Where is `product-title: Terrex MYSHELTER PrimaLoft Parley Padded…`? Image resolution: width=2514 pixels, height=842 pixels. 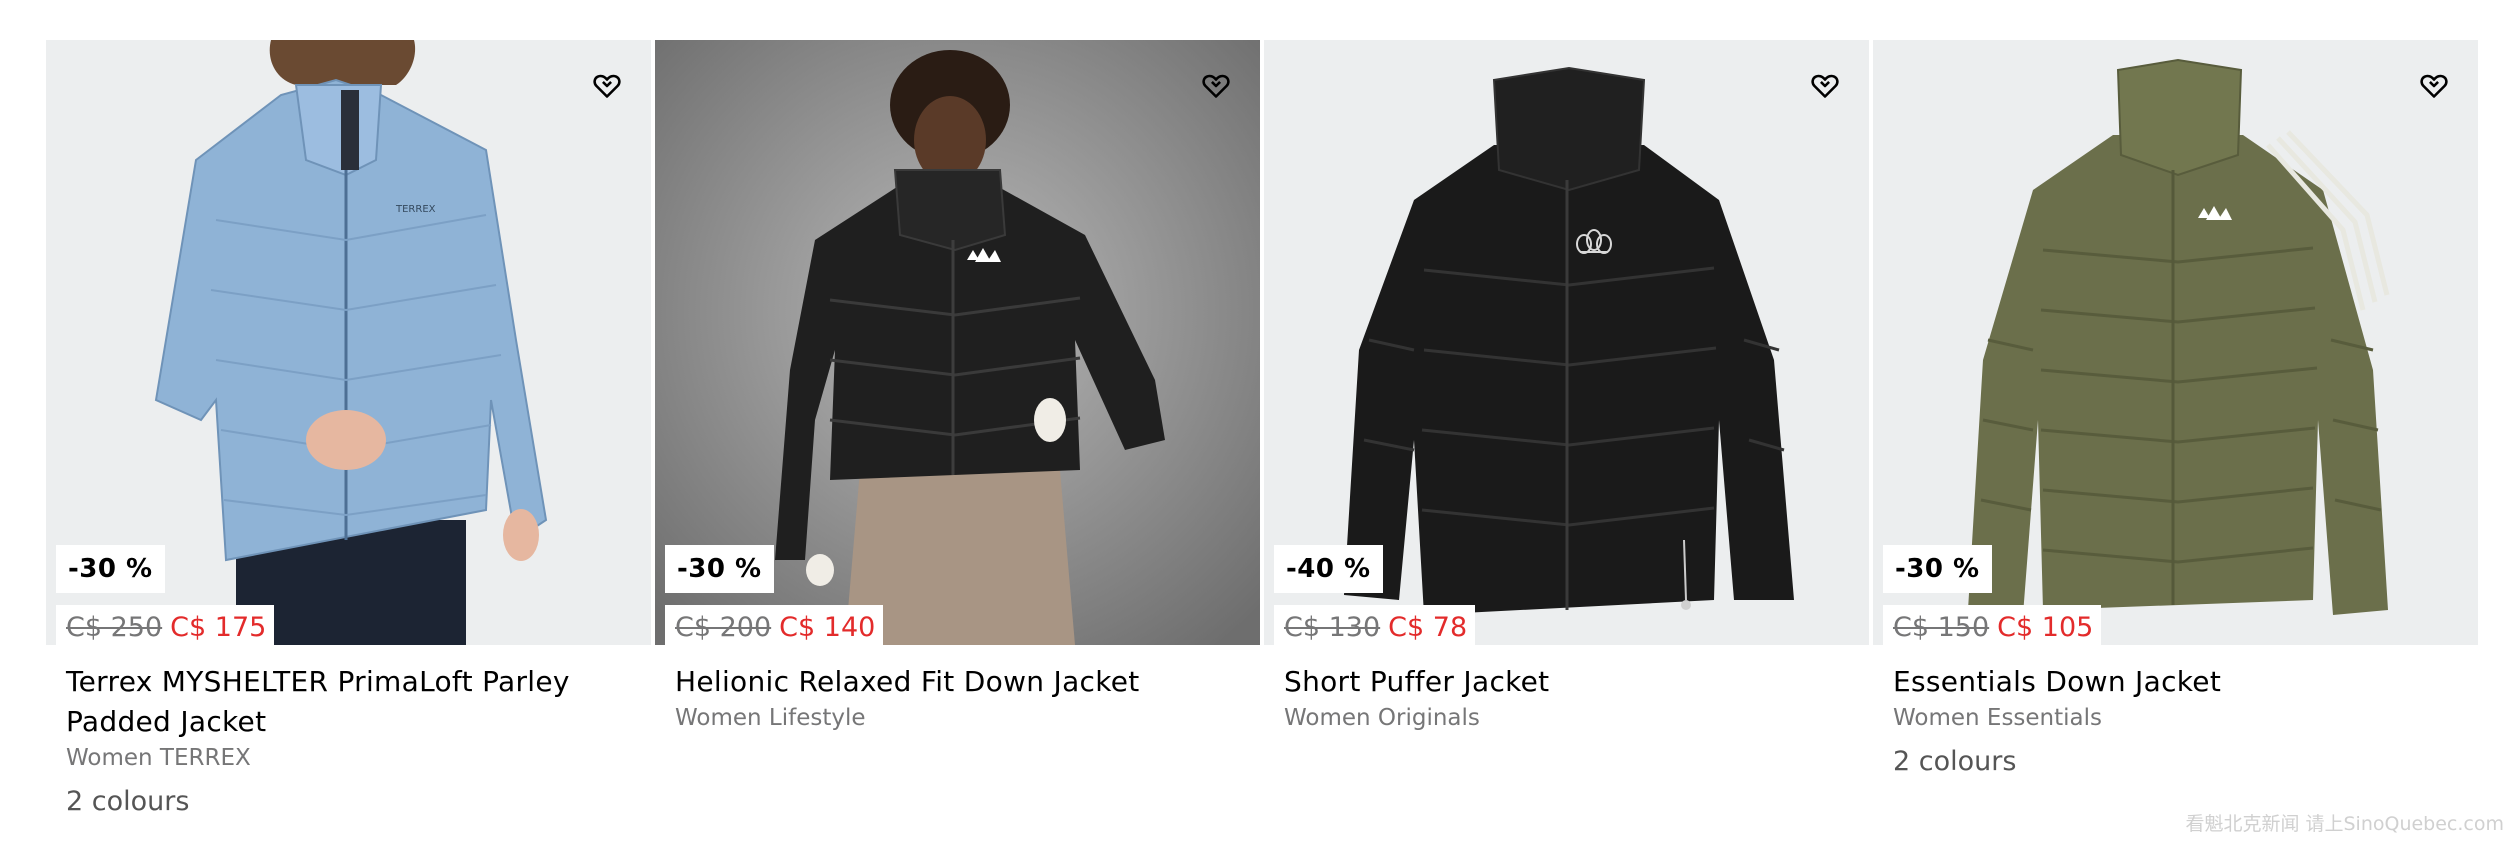
product-title: Terrex MYSHELTER PrimaLoft Parley Padded… is located at coordinates (351, 702).